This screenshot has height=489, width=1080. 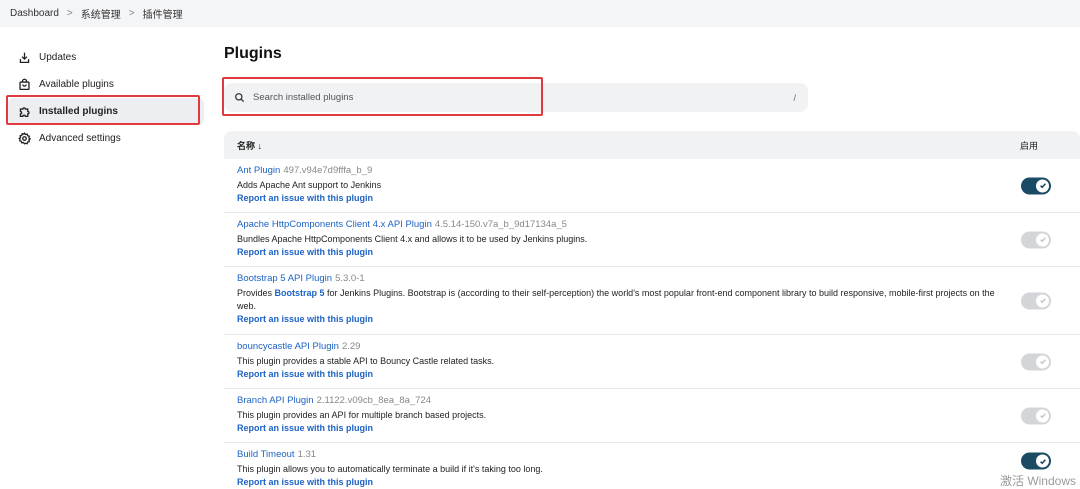 I want to click on download-icon, so click(x=24, y=58).